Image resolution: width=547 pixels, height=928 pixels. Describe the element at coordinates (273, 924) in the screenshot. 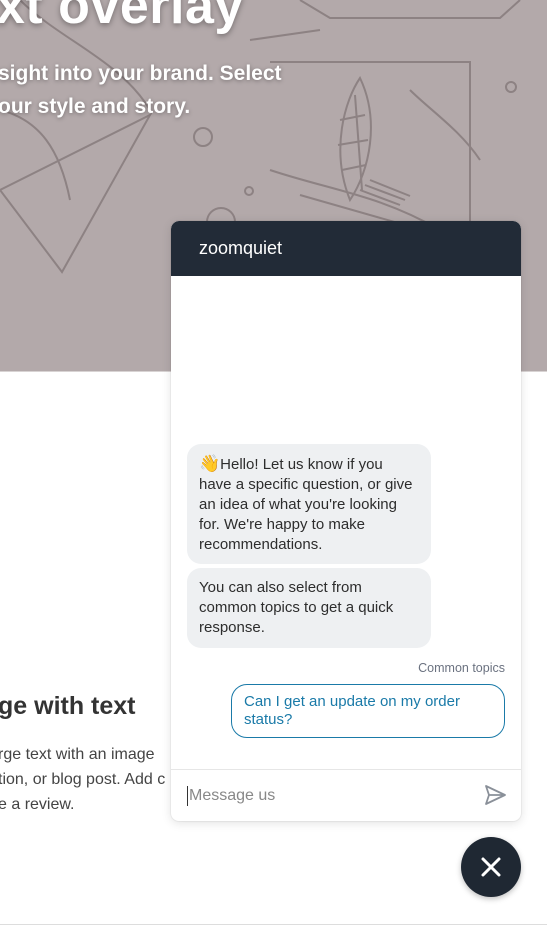

I see `divider` at that location.